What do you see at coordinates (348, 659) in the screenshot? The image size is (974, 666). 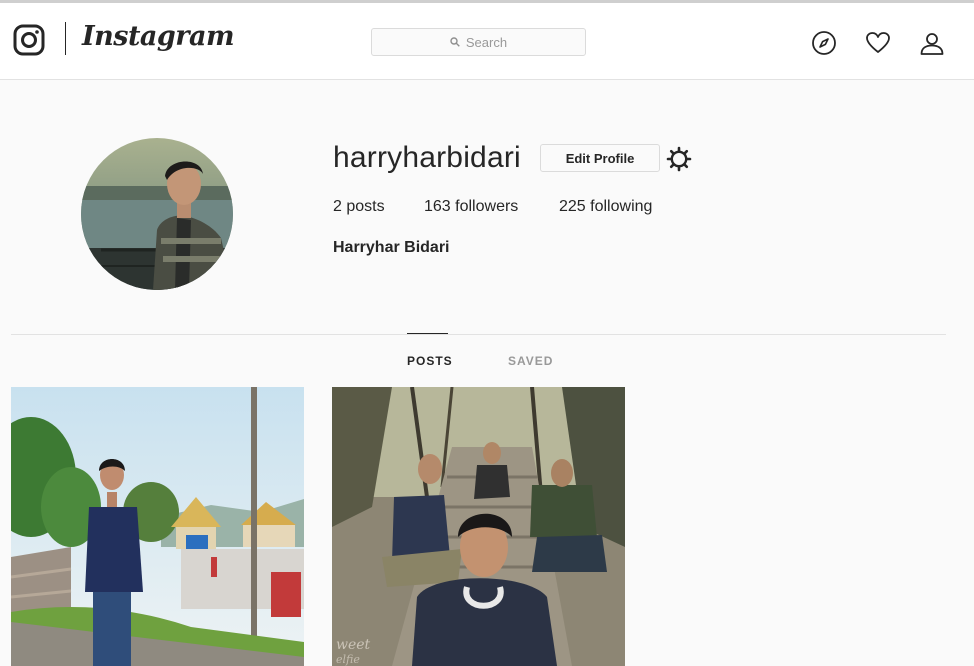 I see `svg-text: elfie` at bounding box center [348, 659].